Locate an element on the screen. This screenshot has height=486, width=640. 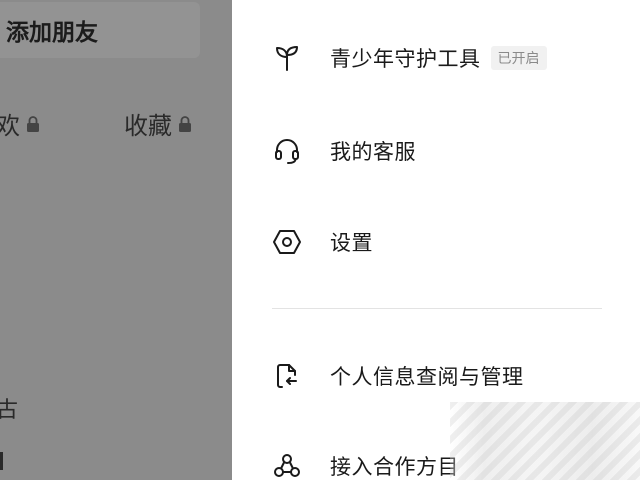
menu-item-personal-info: 个人信息查阅与管理 is located at coordinates (398, 376).